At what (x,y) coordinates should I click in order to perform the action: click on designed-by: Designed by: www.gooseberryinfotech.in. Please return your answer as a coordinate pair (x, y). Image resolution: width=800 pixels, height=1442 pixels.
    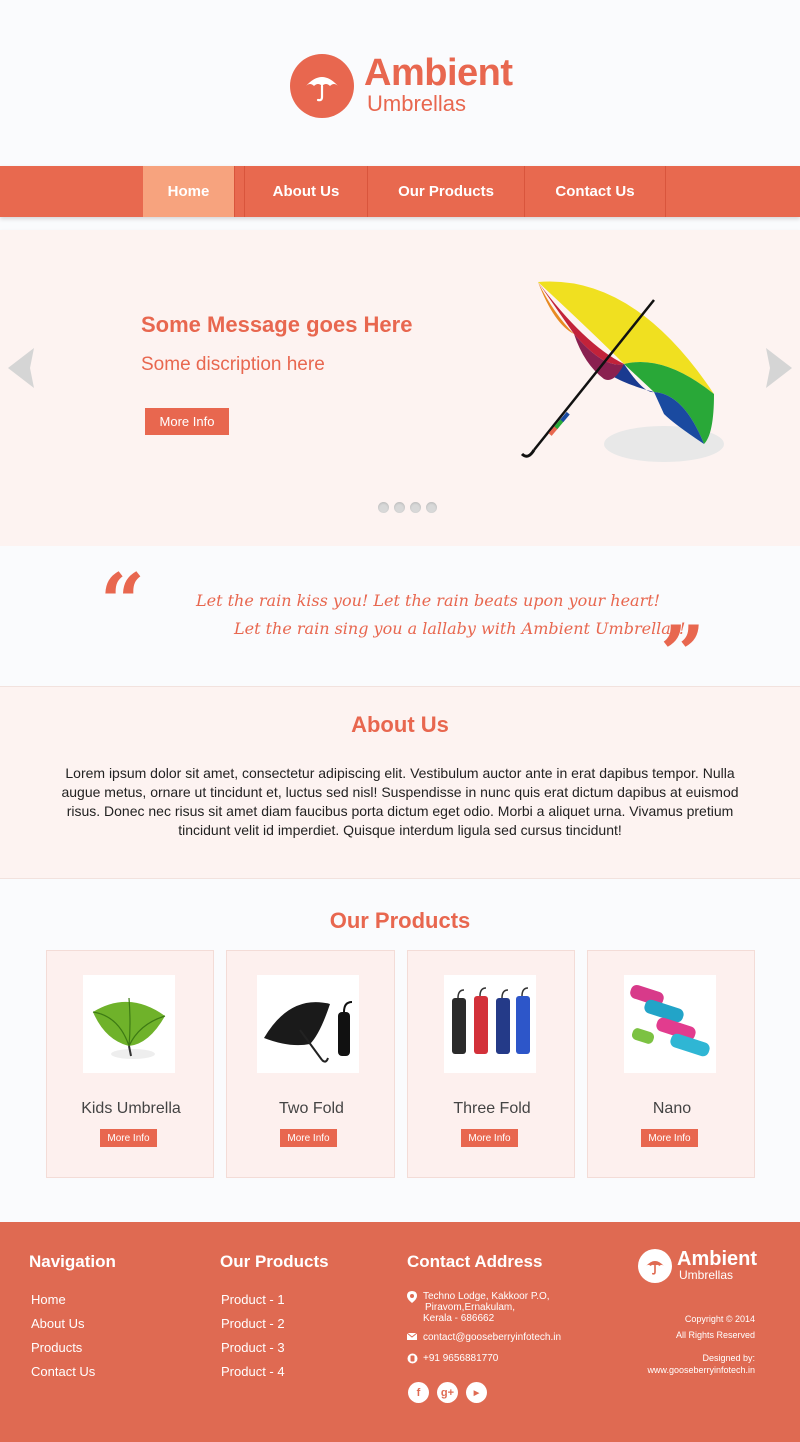
    Looking at the image, I should click on (701, 1364).